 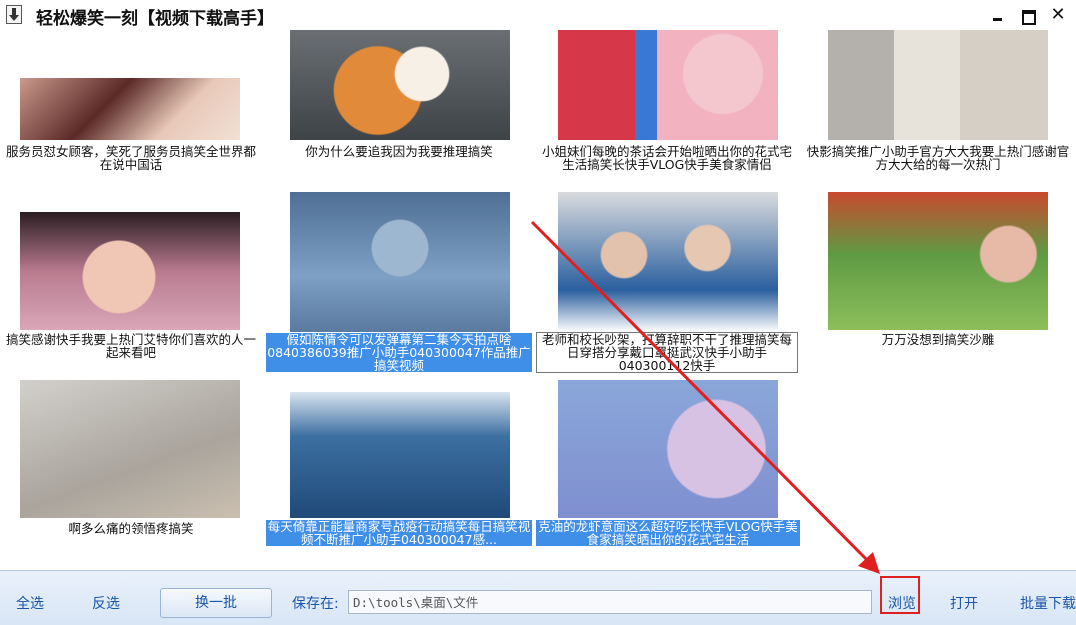 What do you see at coordinates (30, 603) in the screenshot?
I see `select-all-button: 全选` at bounding box center [30, 603].